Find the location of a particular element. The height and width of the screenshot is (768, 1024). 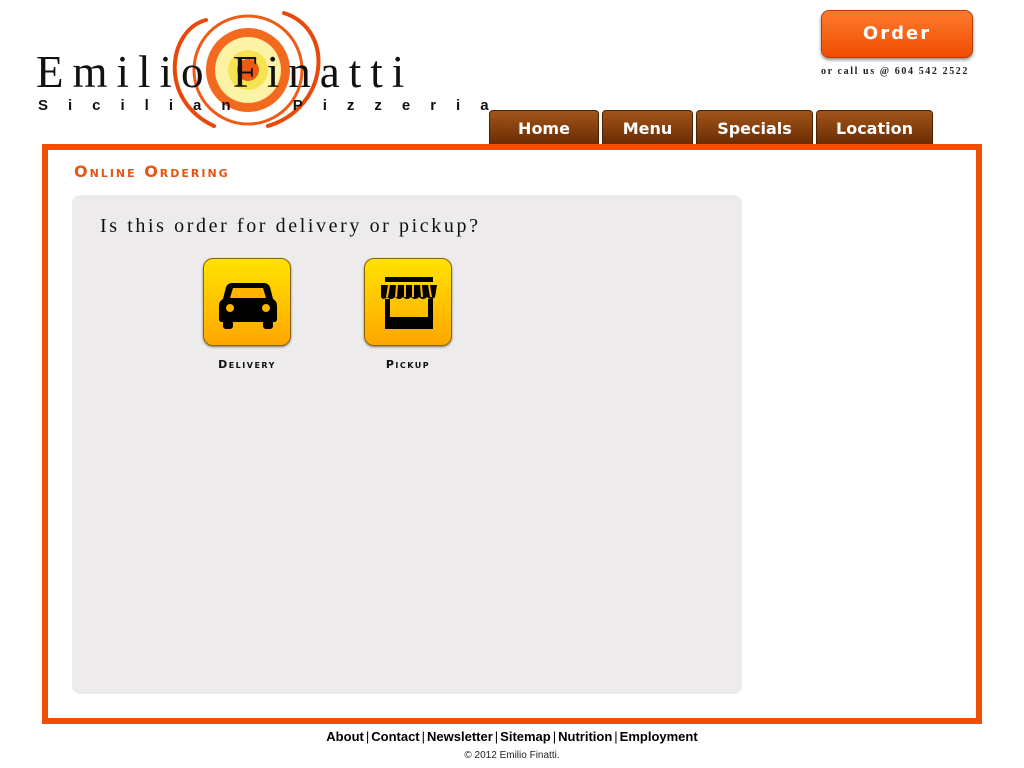

page-title: Online Ordering is located at coordinates (152, 171).